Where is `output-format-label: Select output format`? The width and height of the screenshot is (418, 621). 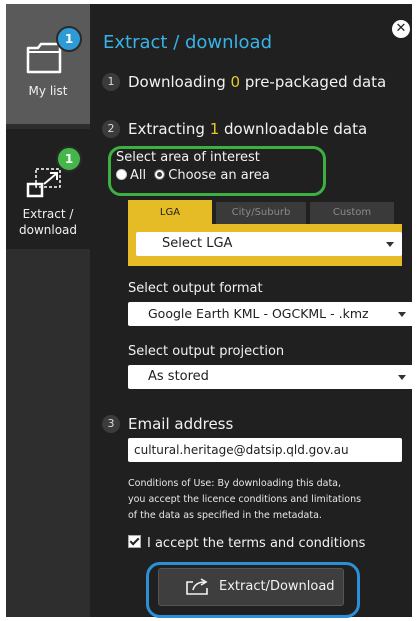 output-format-label: Select output format is located at coordinates (195, 288).